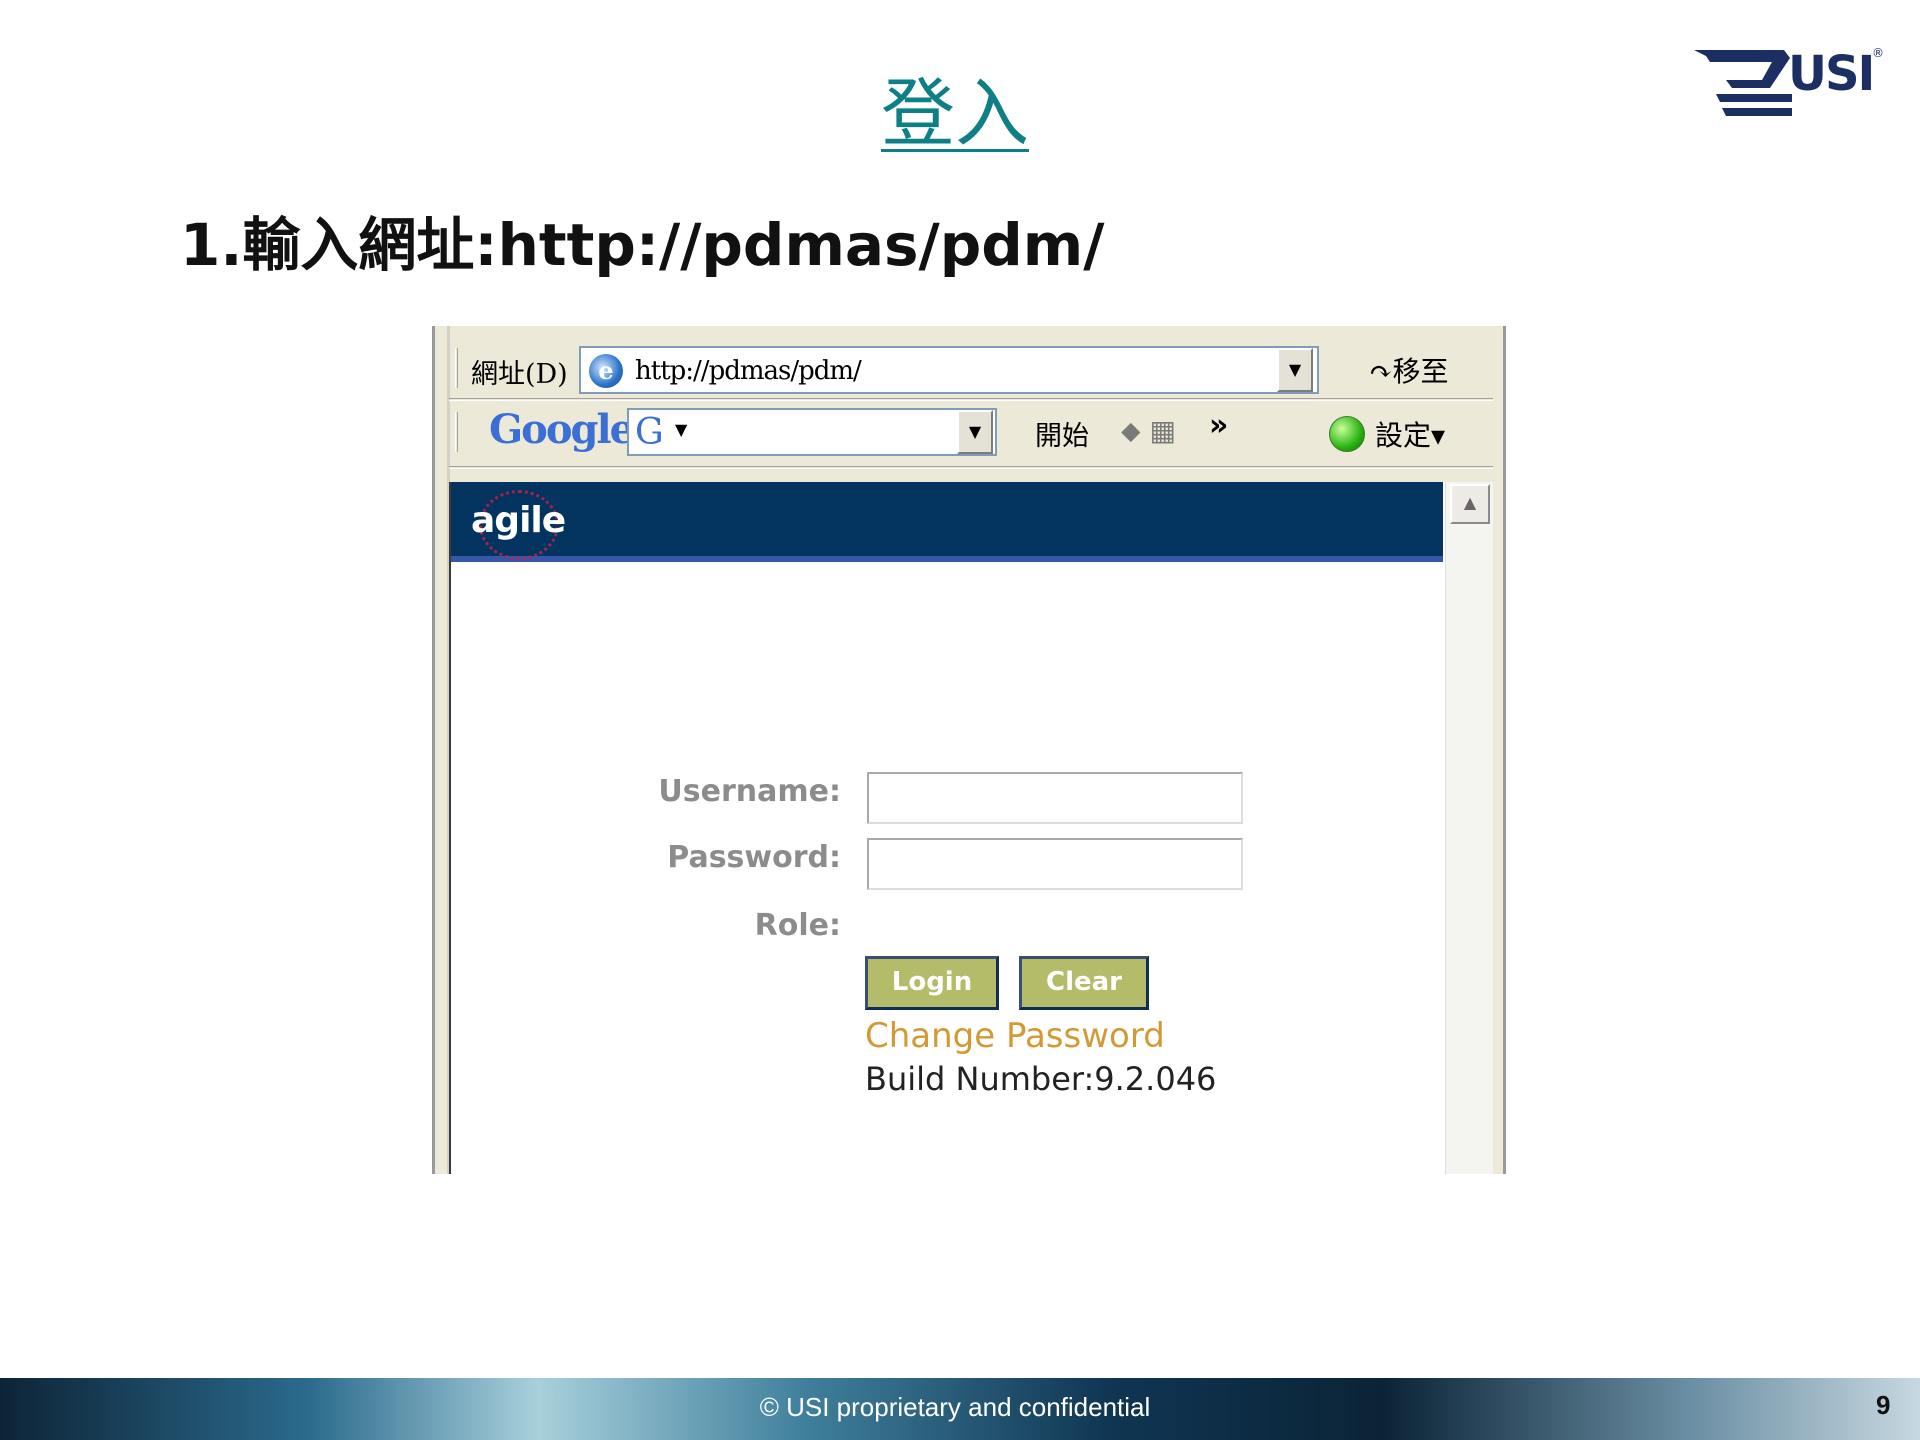 This screenshot has height=1440, width=1920. What do you see at coordinates (1015, 1036) in the screenshot?
I see `change-password-link: Change Password` at bounding box center [1015, 1036].